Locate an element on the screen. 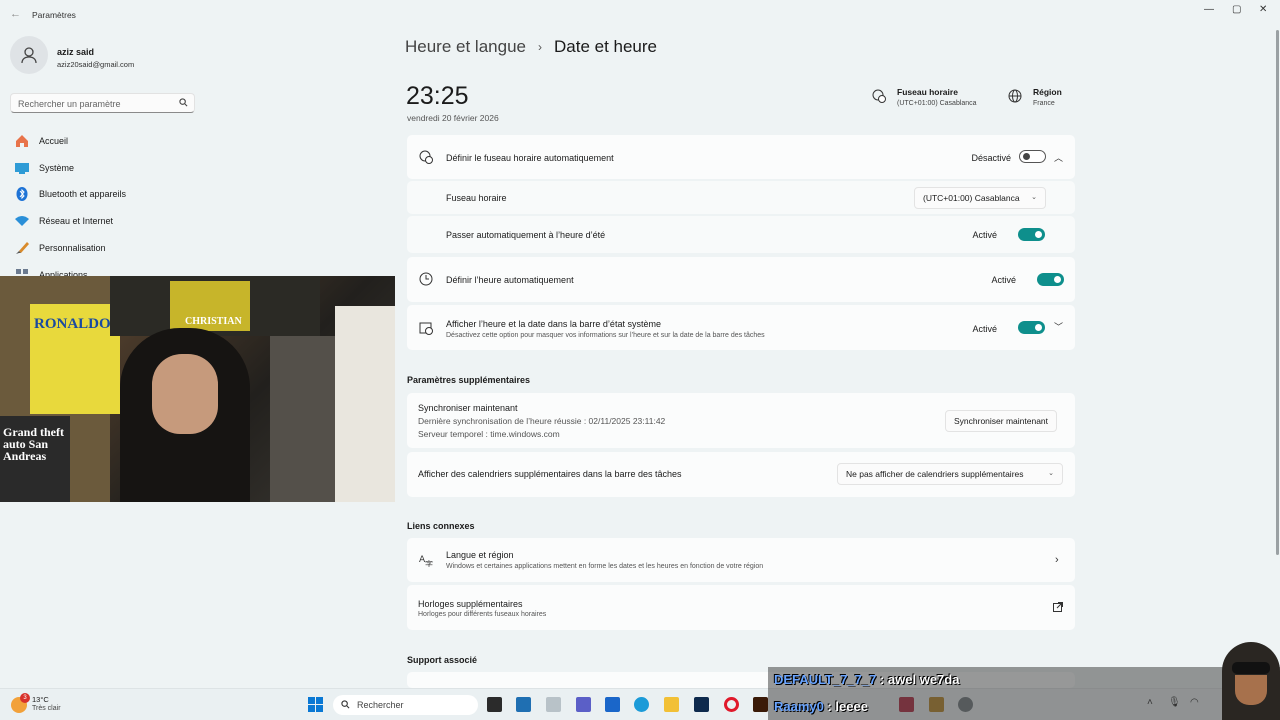 The height and width of the screenshot is (720, 1280). user-email: aziz20said@gmail.com is located at coordinates (96, 64).